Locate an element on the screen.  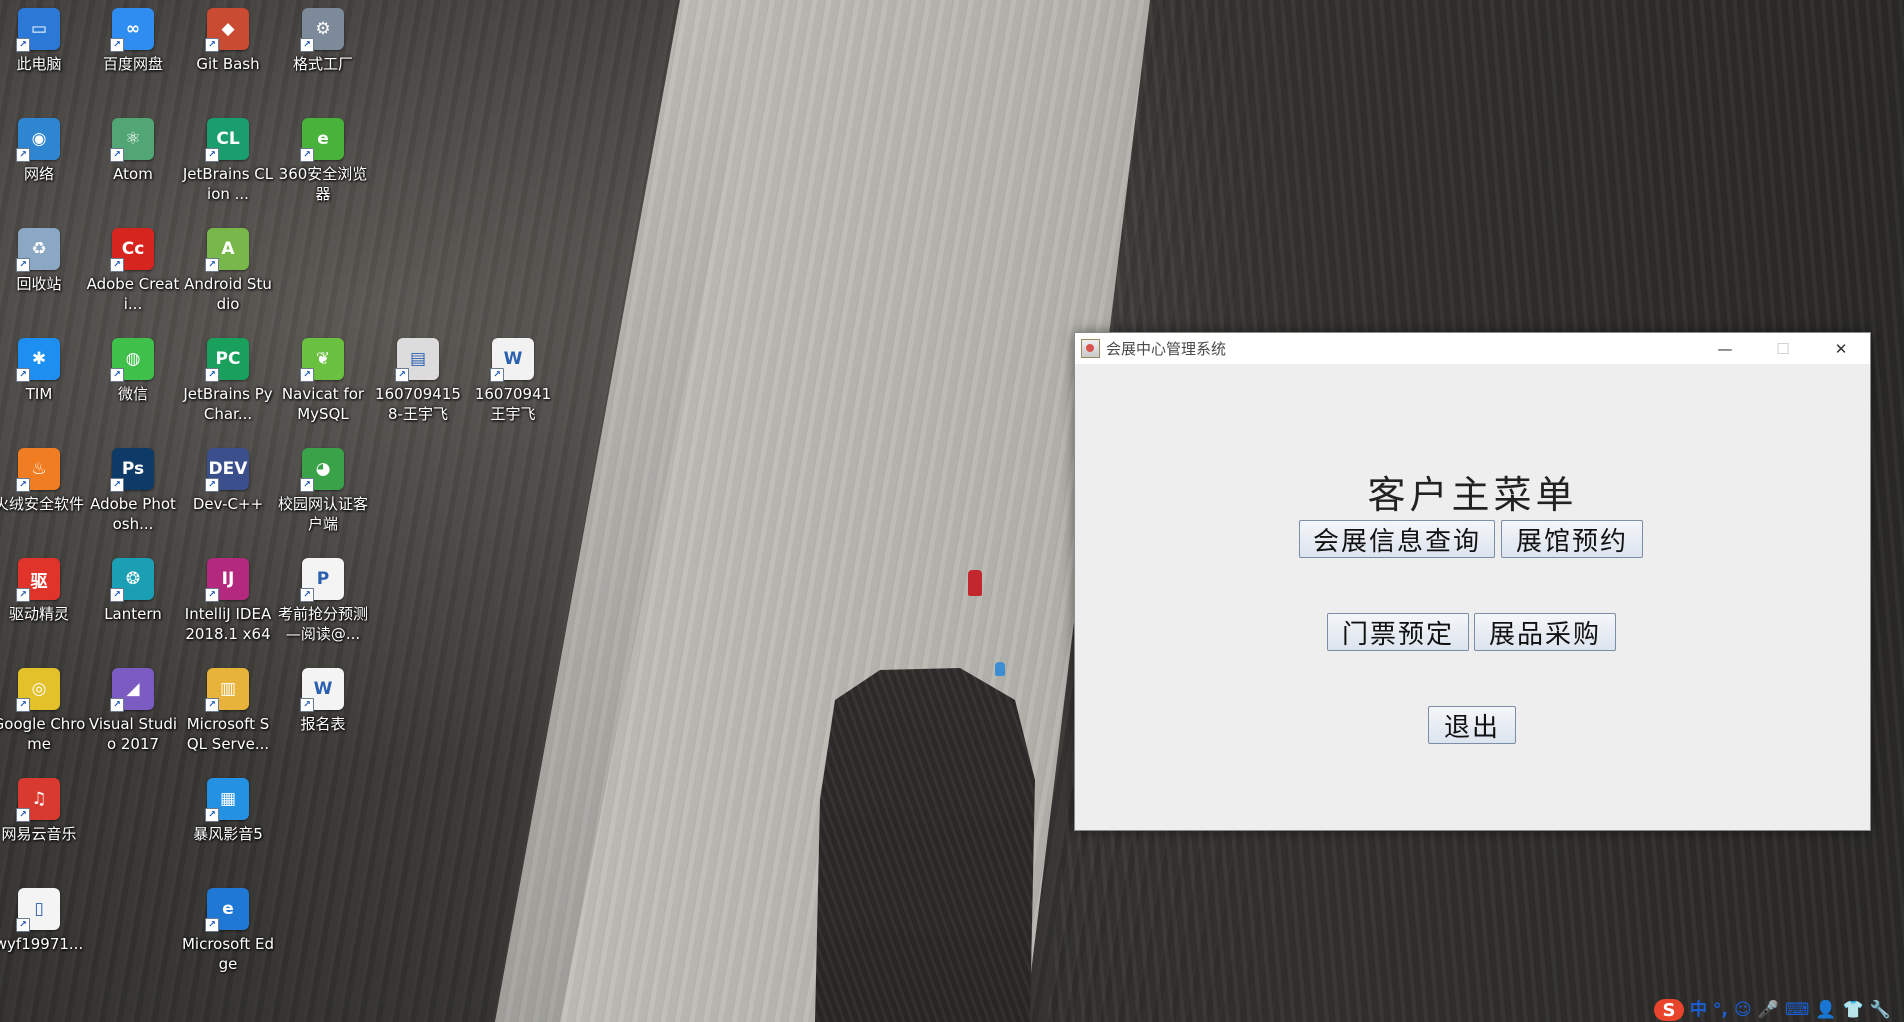
desktop-icon: e ↗ Microsoft Edge is located at coordinates (228, 936).